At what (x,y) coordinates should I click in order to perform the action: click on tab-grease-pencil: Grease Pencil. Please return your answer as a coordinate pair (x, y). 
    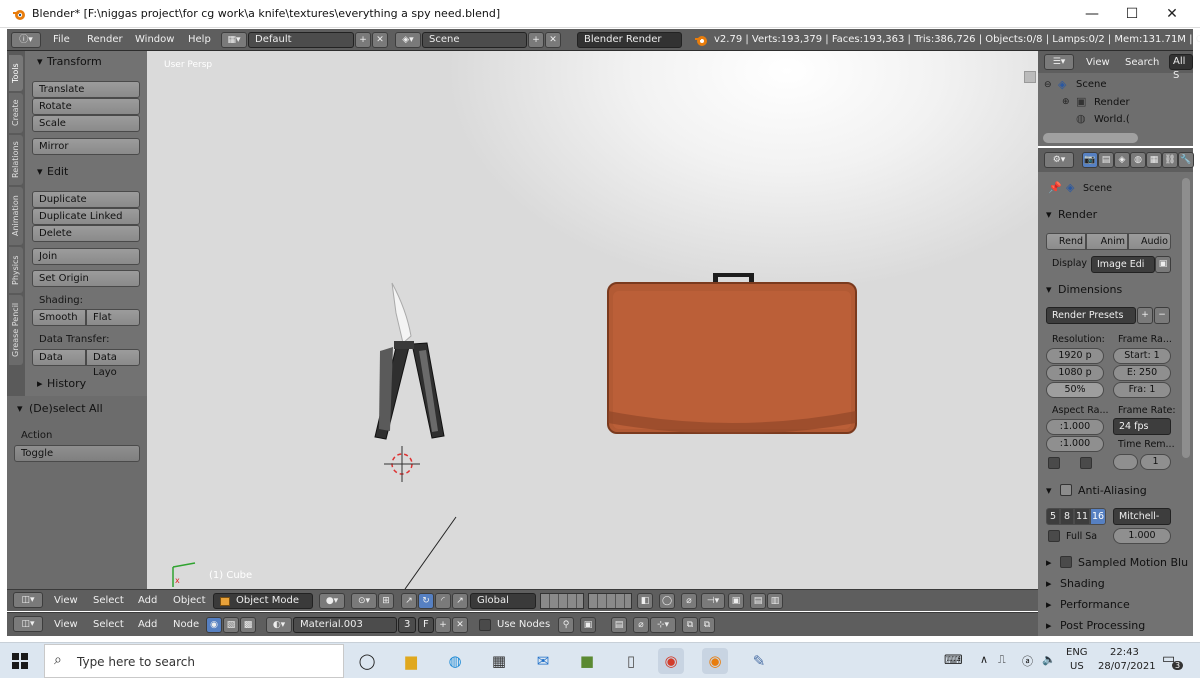
    Looking at the image, I should click on (16, 330).